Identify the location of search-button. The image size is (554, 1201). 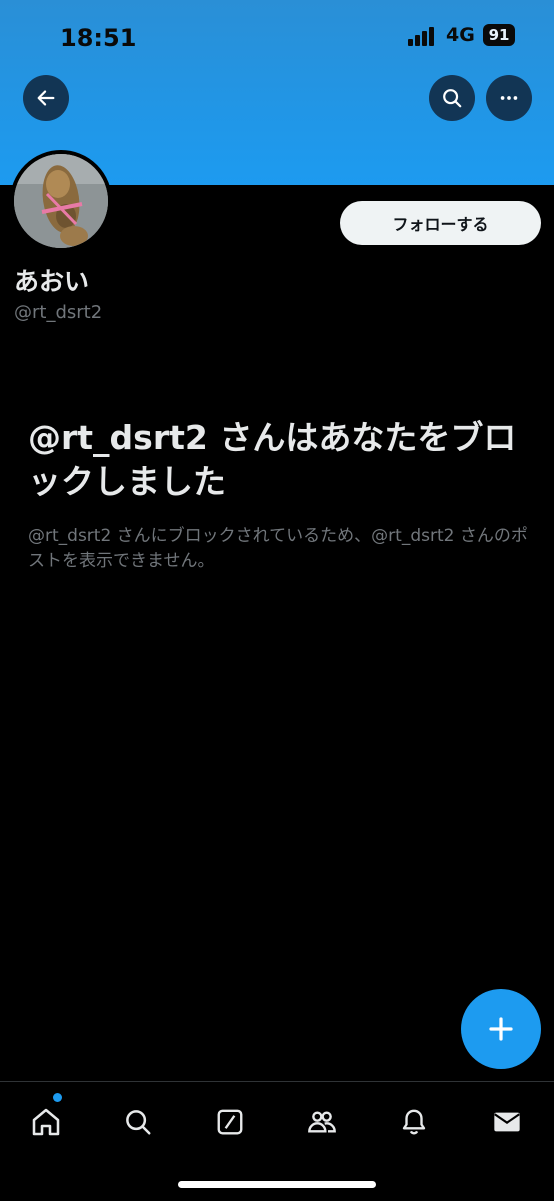
(452, 98).